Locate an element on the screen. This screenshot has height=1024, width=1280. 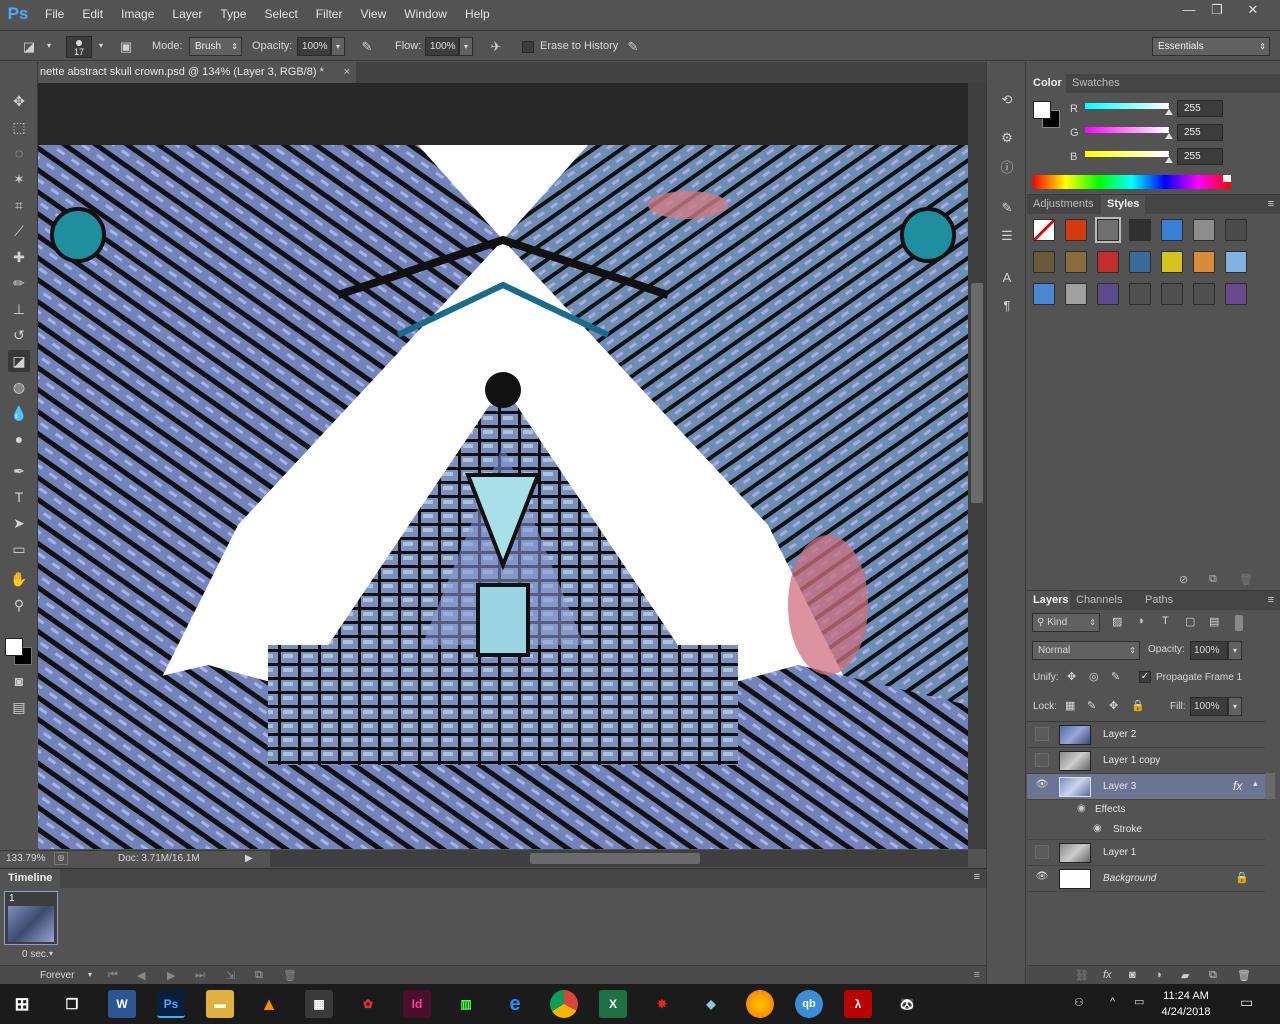
tab-color: Color is located at coordinates (1047, 83).